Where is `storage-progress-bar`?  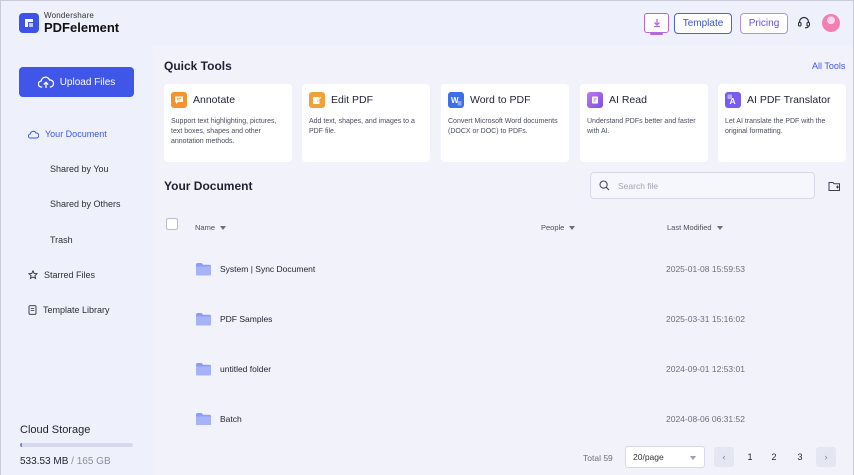
storage-progress-bar is located at coordinates (76, 445).